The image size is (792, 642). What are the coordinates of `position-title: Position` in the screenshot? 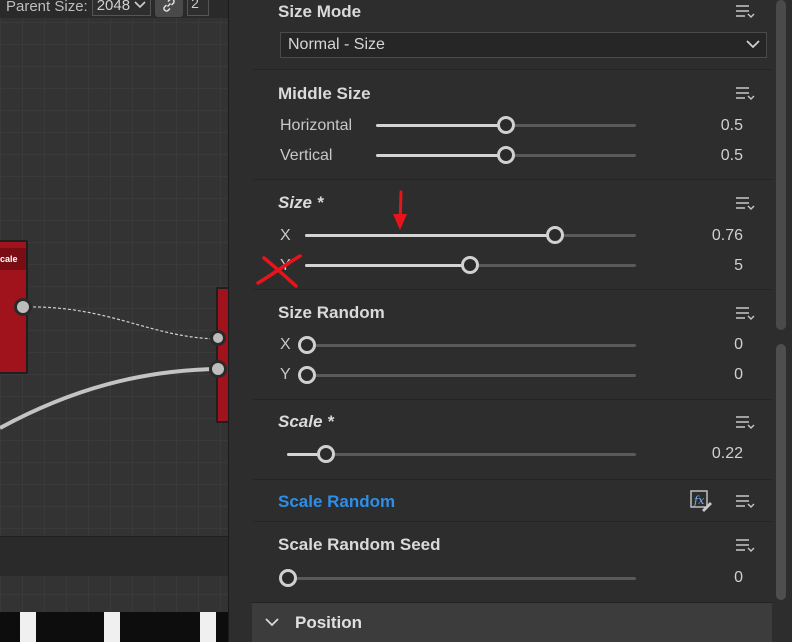 It's located at (329, 622).